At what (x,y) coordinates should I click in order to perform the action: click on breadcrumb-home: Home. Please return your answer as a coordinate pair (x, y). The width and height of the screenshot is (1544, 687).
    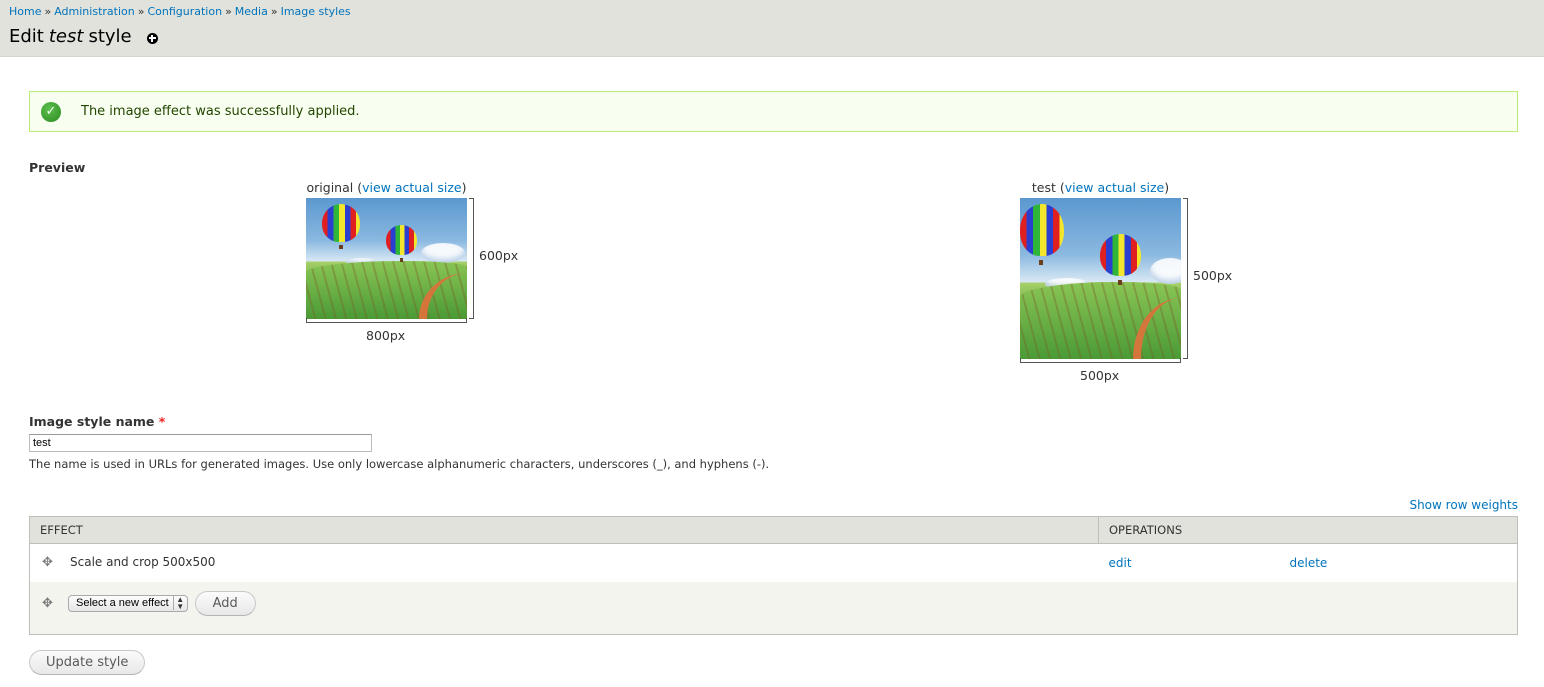
    Looking at the image, I should click on (25, 11).